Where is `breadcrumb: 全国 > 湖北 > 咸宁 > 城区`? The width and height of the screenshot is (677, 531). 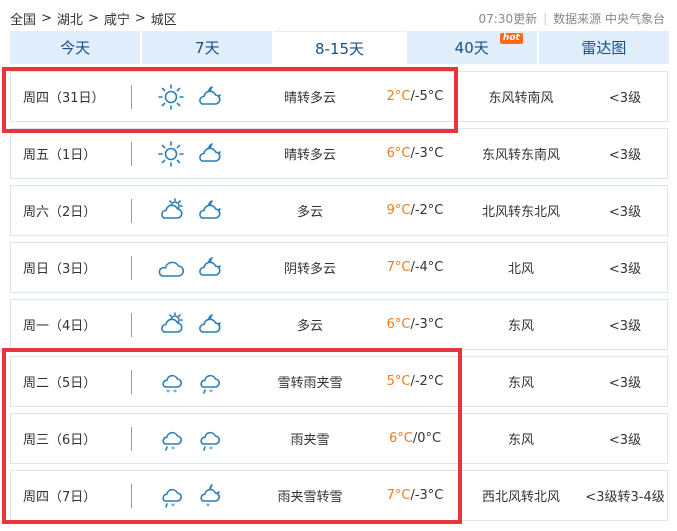
breadcrumb: 全国 > 湖北 > 咸宁 > 城区 is located at coordinates (93, 18).